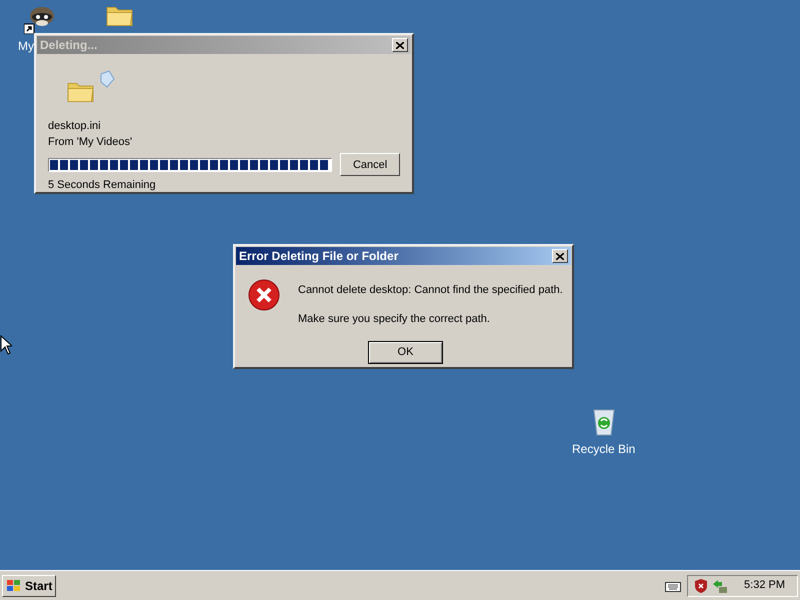 The width and height of the screenshot is (800, 600). Describe the element at coordinates (102, 185) in the screenshot. I see `time-remaining: 5 Seconds Remaining` at that location.